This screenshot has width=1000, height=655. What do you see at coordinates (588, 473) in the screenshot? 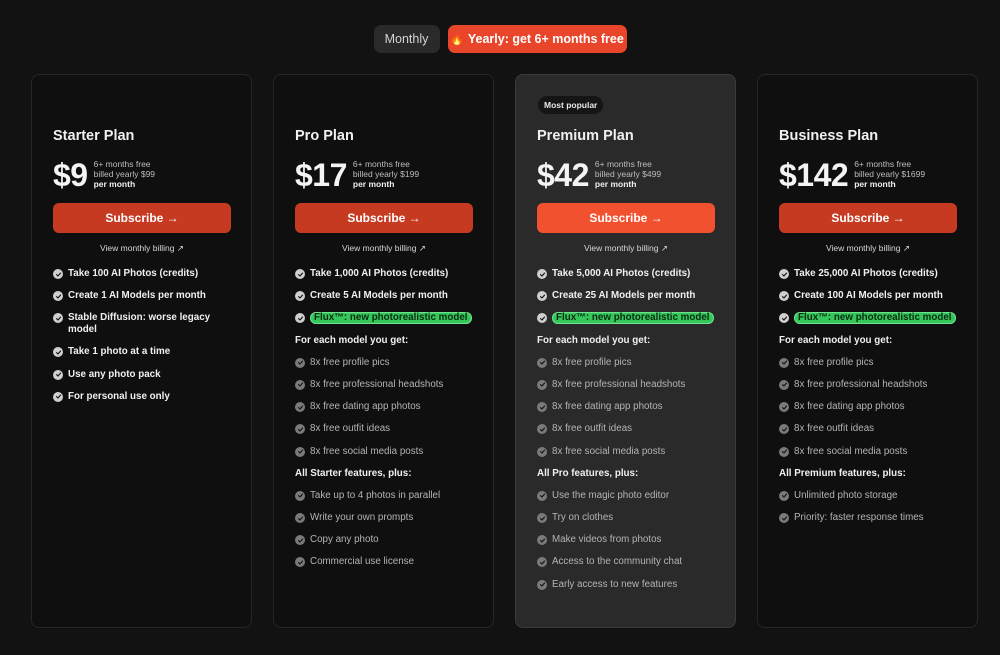
I see `feature-section-heading: All Pro features, plus:` at bounding box center [588, 473].